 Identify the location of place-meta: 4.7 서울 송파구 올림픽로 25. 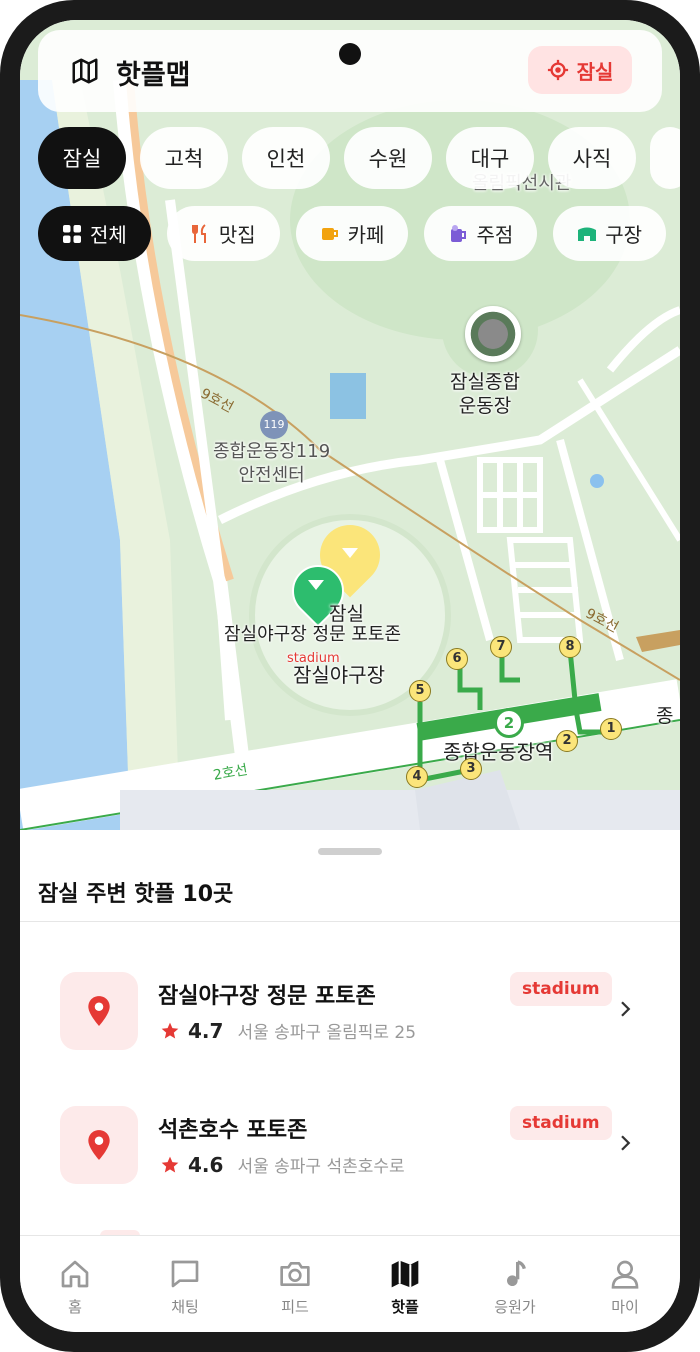
(288, 1030).